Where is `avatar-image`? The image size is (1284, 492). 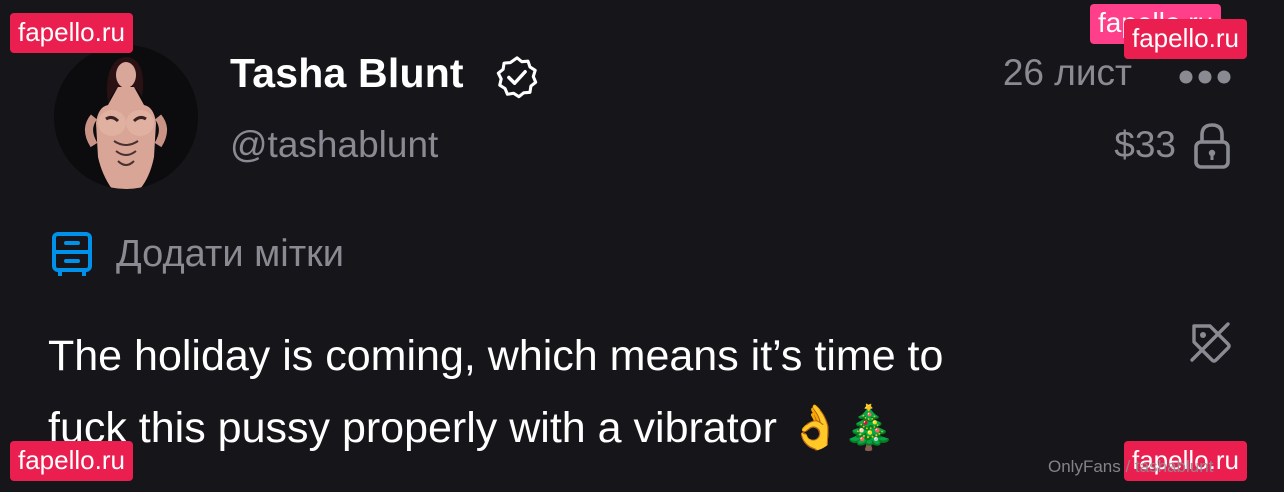 avatar-image is located at coordinates (126, 117).